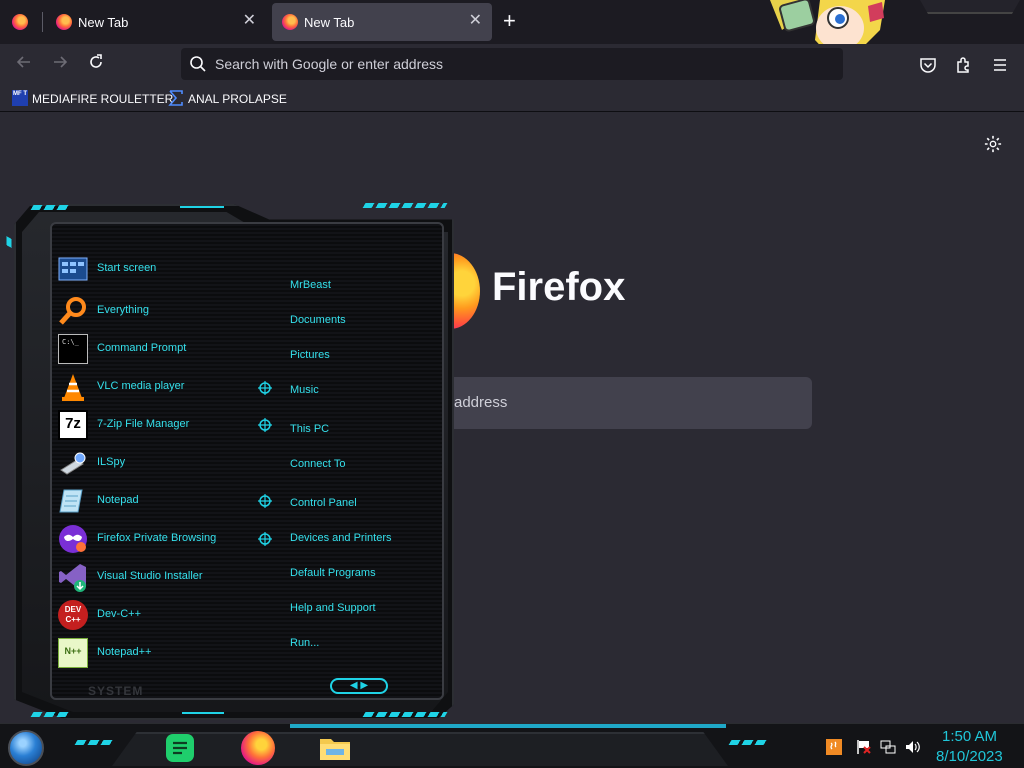 The image size is (1024, 768). I want to click on cmd-icon: C:\_, so click(73, 349).